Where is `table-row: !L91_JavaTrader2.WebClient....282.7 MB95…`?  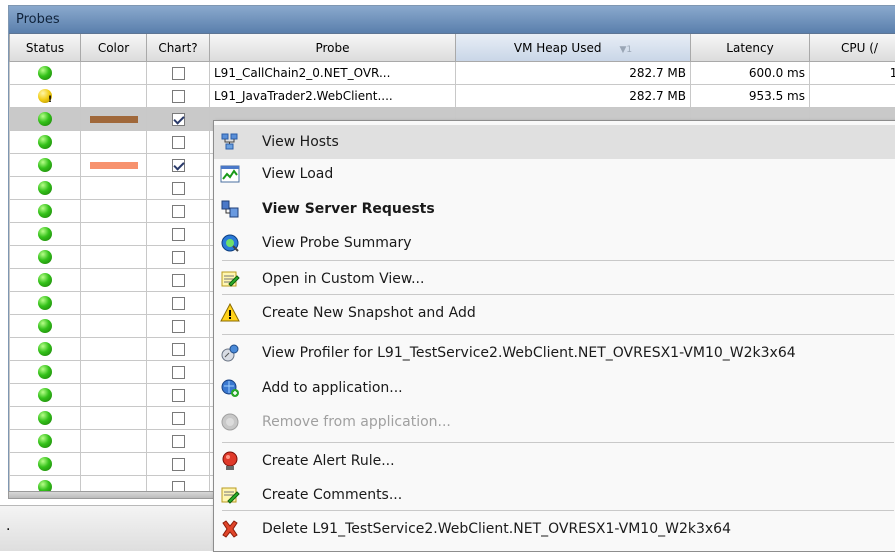 table-row: !L91_JavaTrader2.WebClient....282.7 MB95… is located at coordinates (452, 96).